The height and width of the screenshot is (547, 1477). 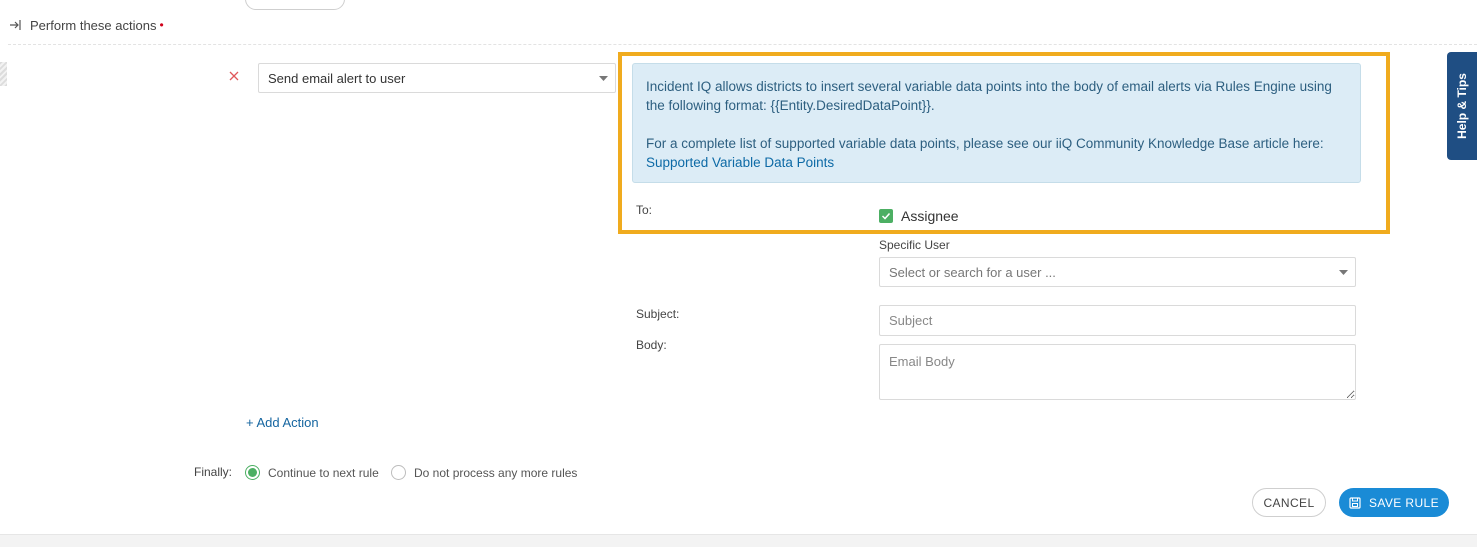 I want to click on finally-label: Finally:, so click(x=213, y=472).